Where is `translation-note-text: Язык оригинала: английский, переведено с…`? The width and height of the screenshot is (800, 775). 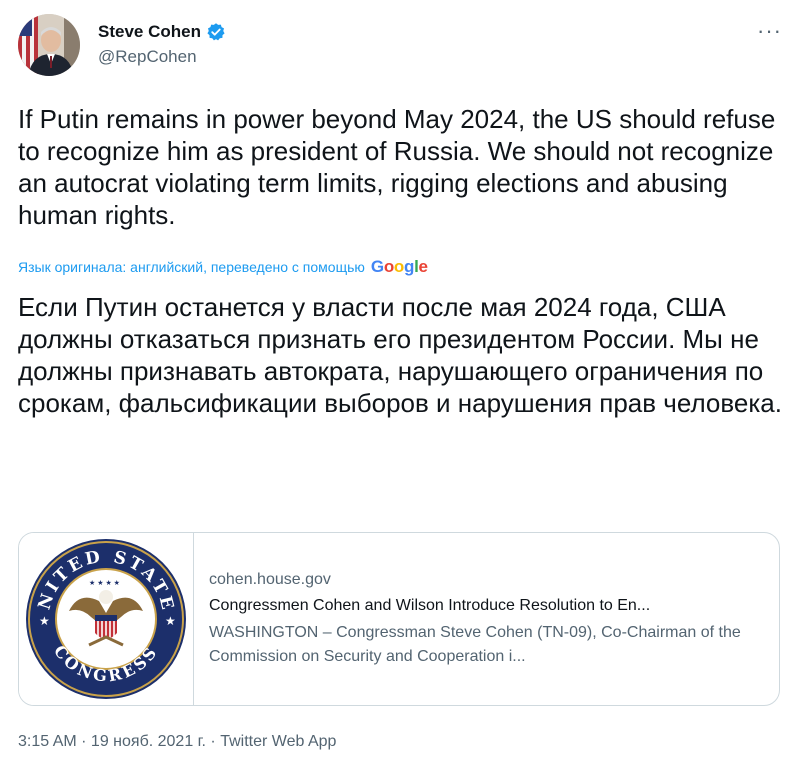 translation-note-text: Язык оригинала: английский, переведено с… is located at coordinates (191, 267).